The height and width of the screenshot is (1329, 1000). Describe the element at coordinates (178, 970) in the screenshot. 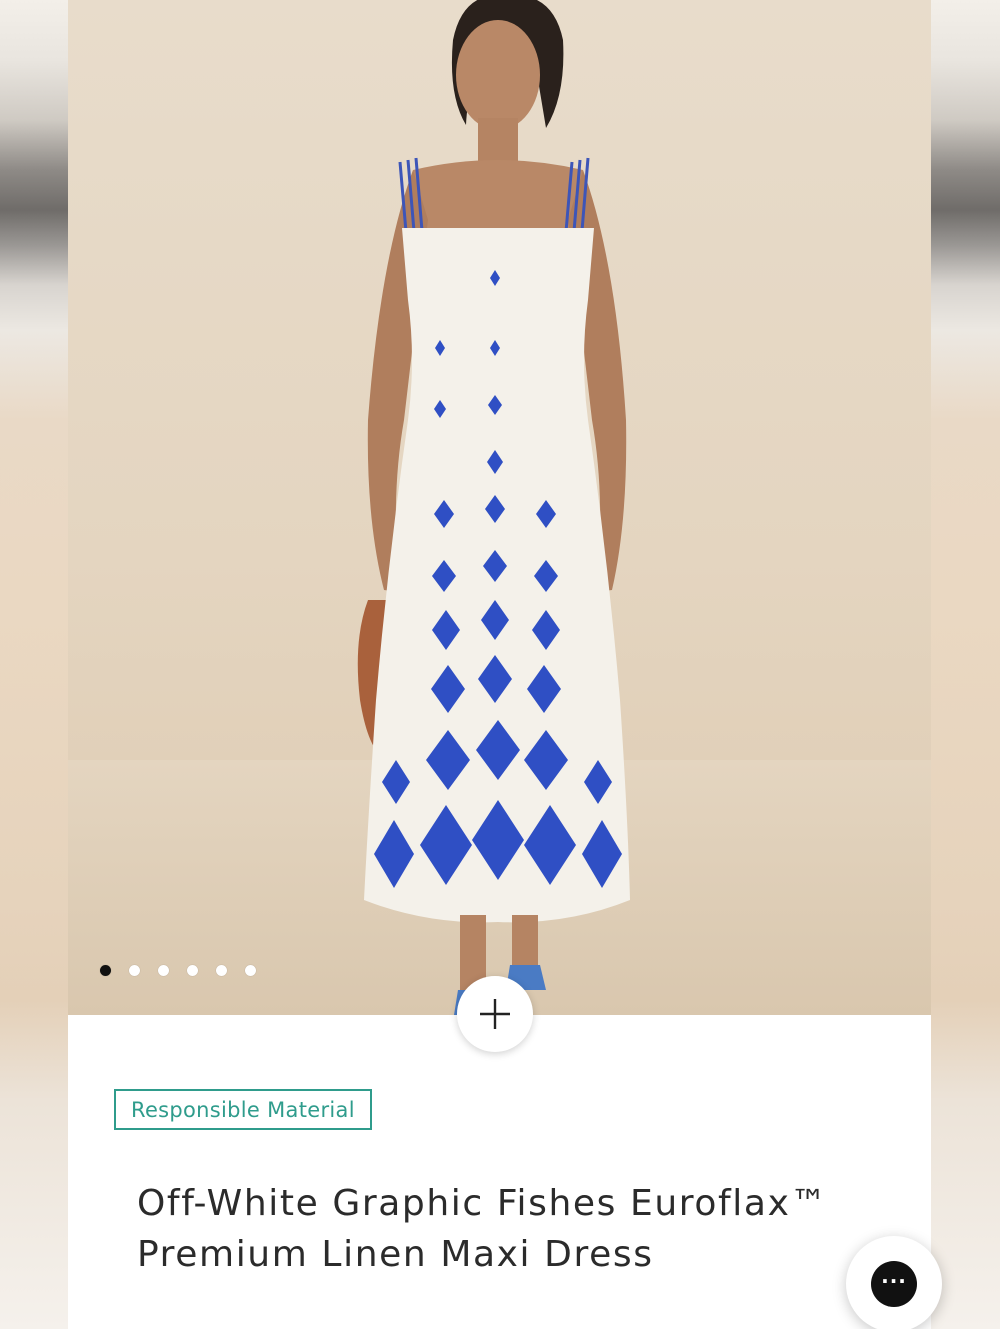

I see `carousel-dots` at that location.